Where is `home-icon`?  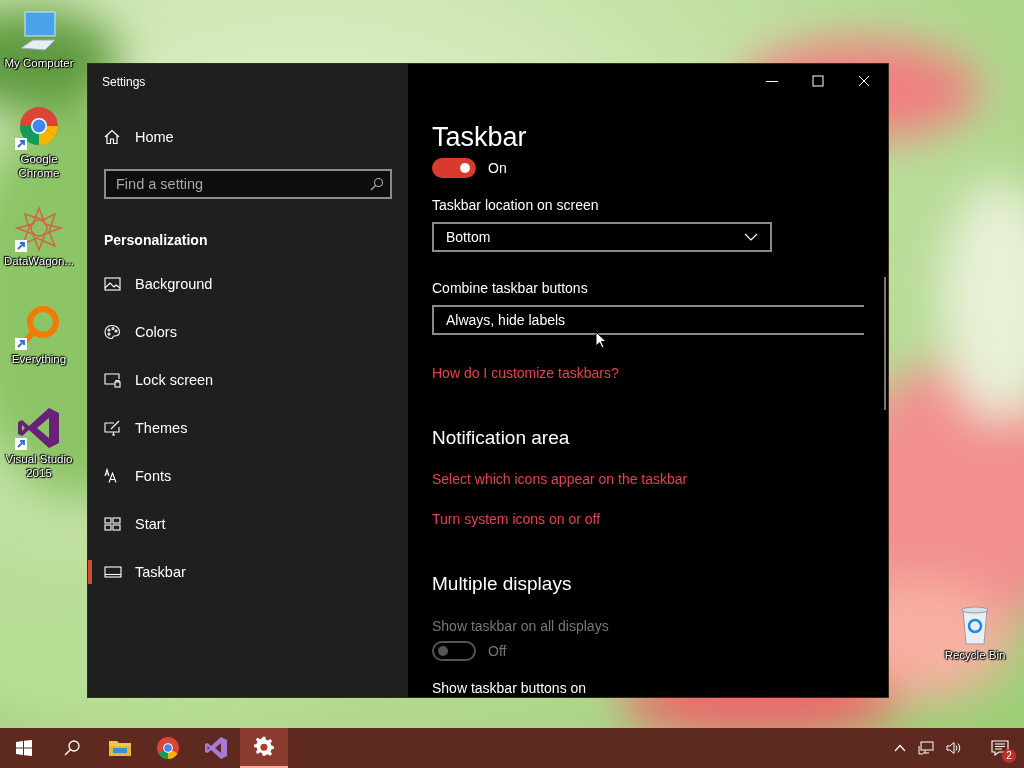
home-icon is located at coordinates (112, 137).